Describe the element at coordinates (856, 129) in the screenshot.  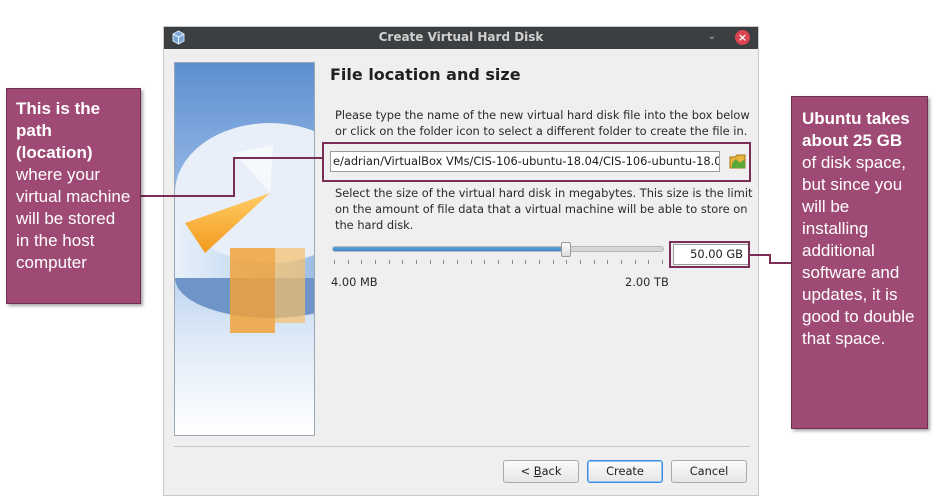
I see `size-annotation-bold: Ubuntu takes about 25 GB` at that location.